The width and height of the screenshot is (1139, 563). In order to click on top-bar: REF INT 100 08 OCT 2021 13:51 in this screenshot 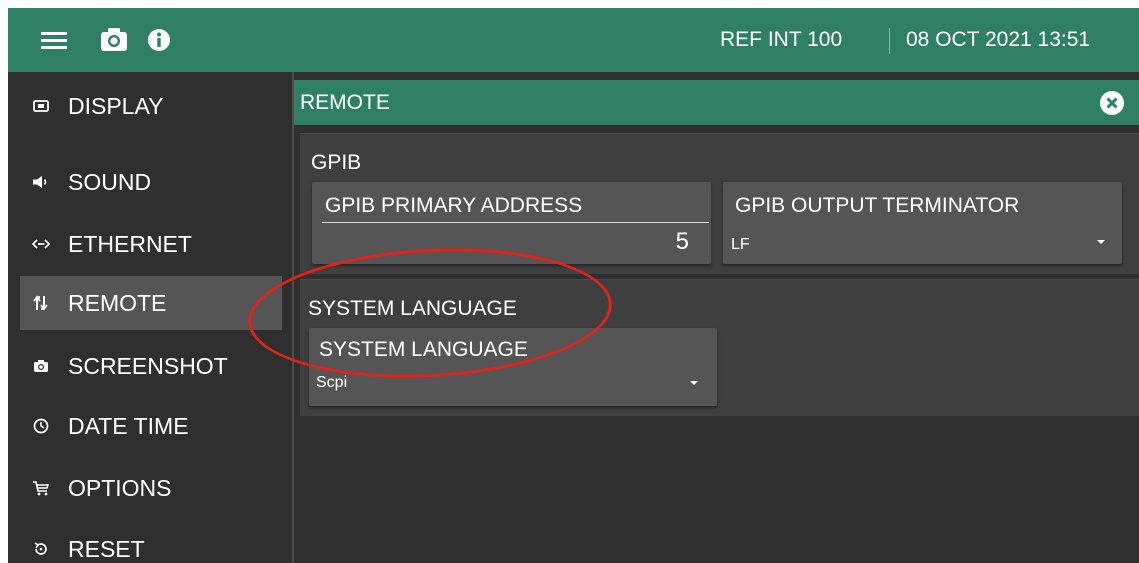, I will do `click(573, 40)`.